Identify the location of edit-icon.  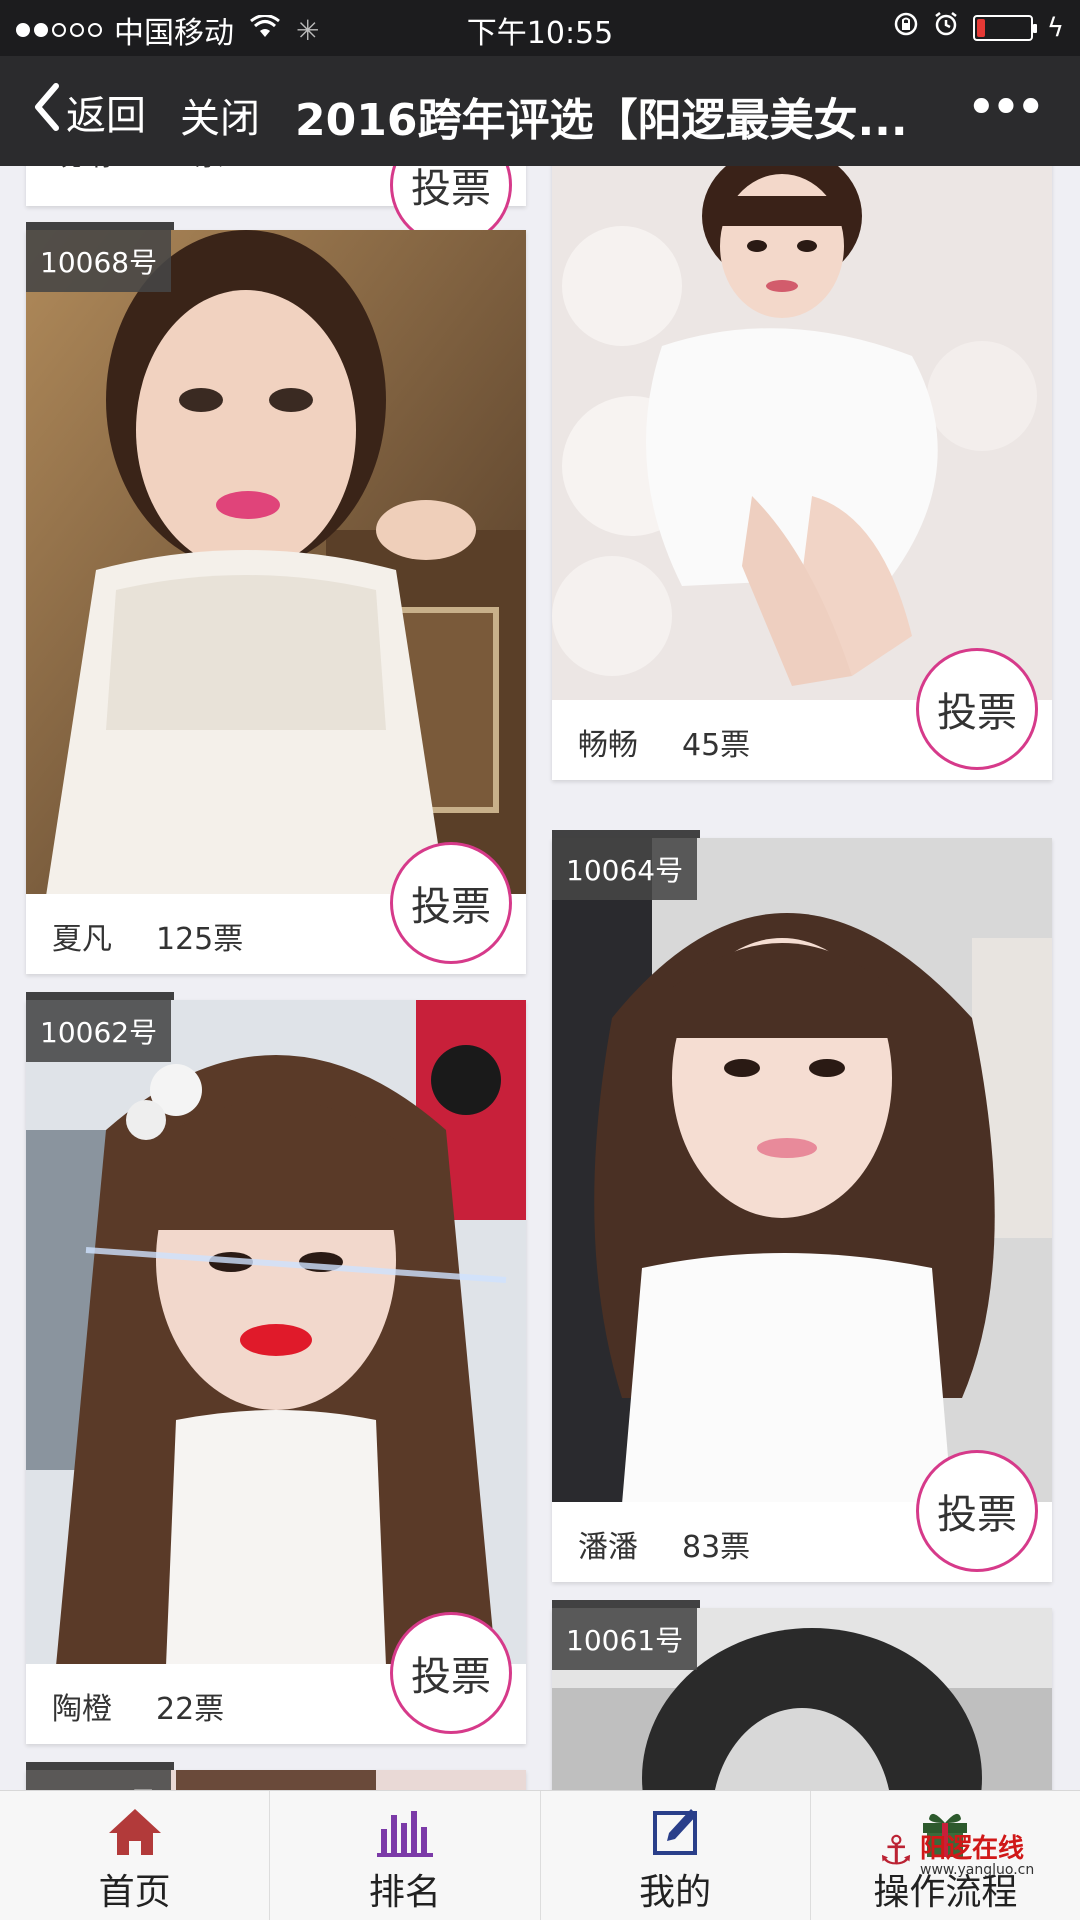
(675, 1832).